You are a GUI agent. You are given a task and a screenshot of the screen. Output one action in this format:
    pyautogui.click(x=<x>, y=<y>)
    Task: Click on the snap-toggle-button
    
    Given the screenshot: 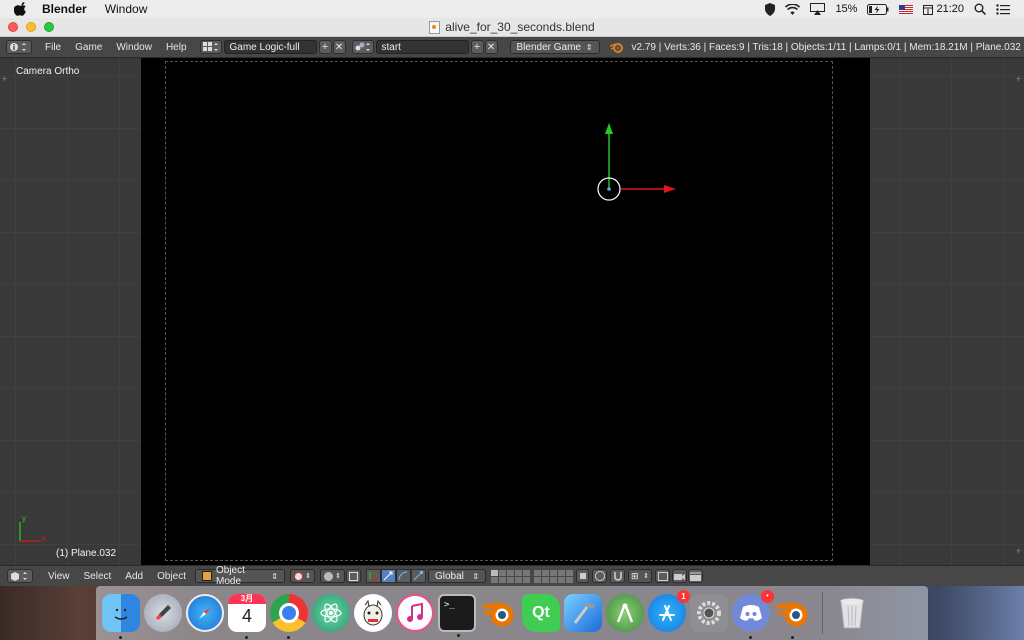 What is the action you would take?
    pyautogui.click(x=617, y=576)
    